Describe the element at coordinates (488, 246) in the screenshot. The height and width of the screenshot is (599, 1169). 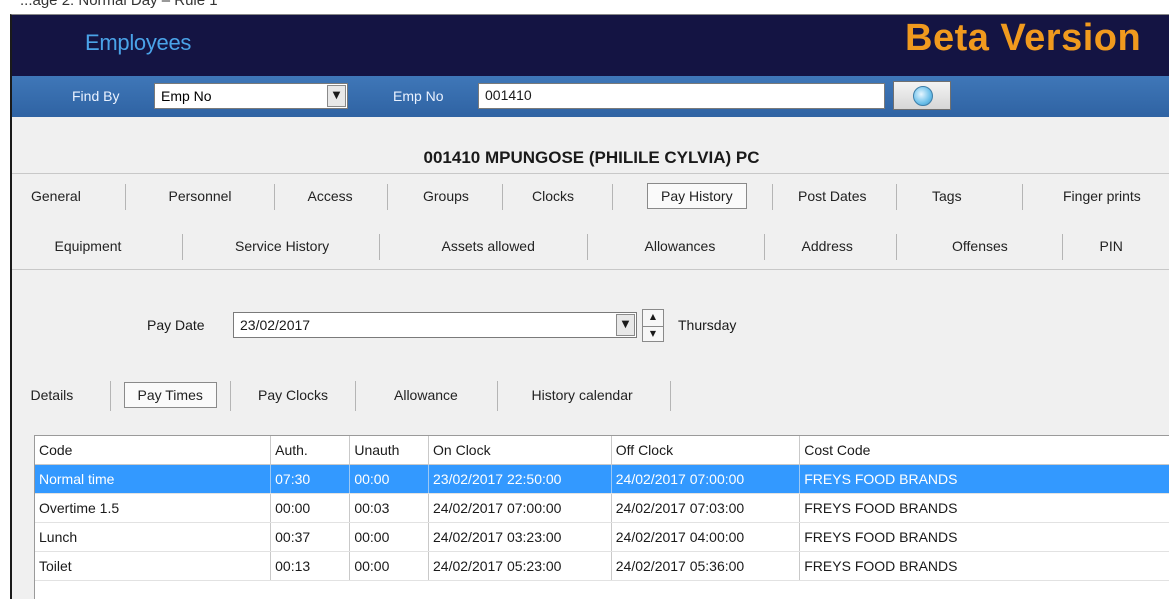
I see `tab-assets-allowed: Assets allowed` at that location.